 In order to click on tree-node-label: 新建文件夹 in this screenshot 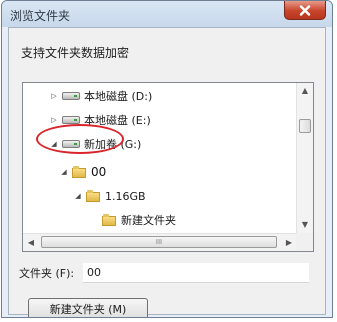, I will do `click(148, 220)`.